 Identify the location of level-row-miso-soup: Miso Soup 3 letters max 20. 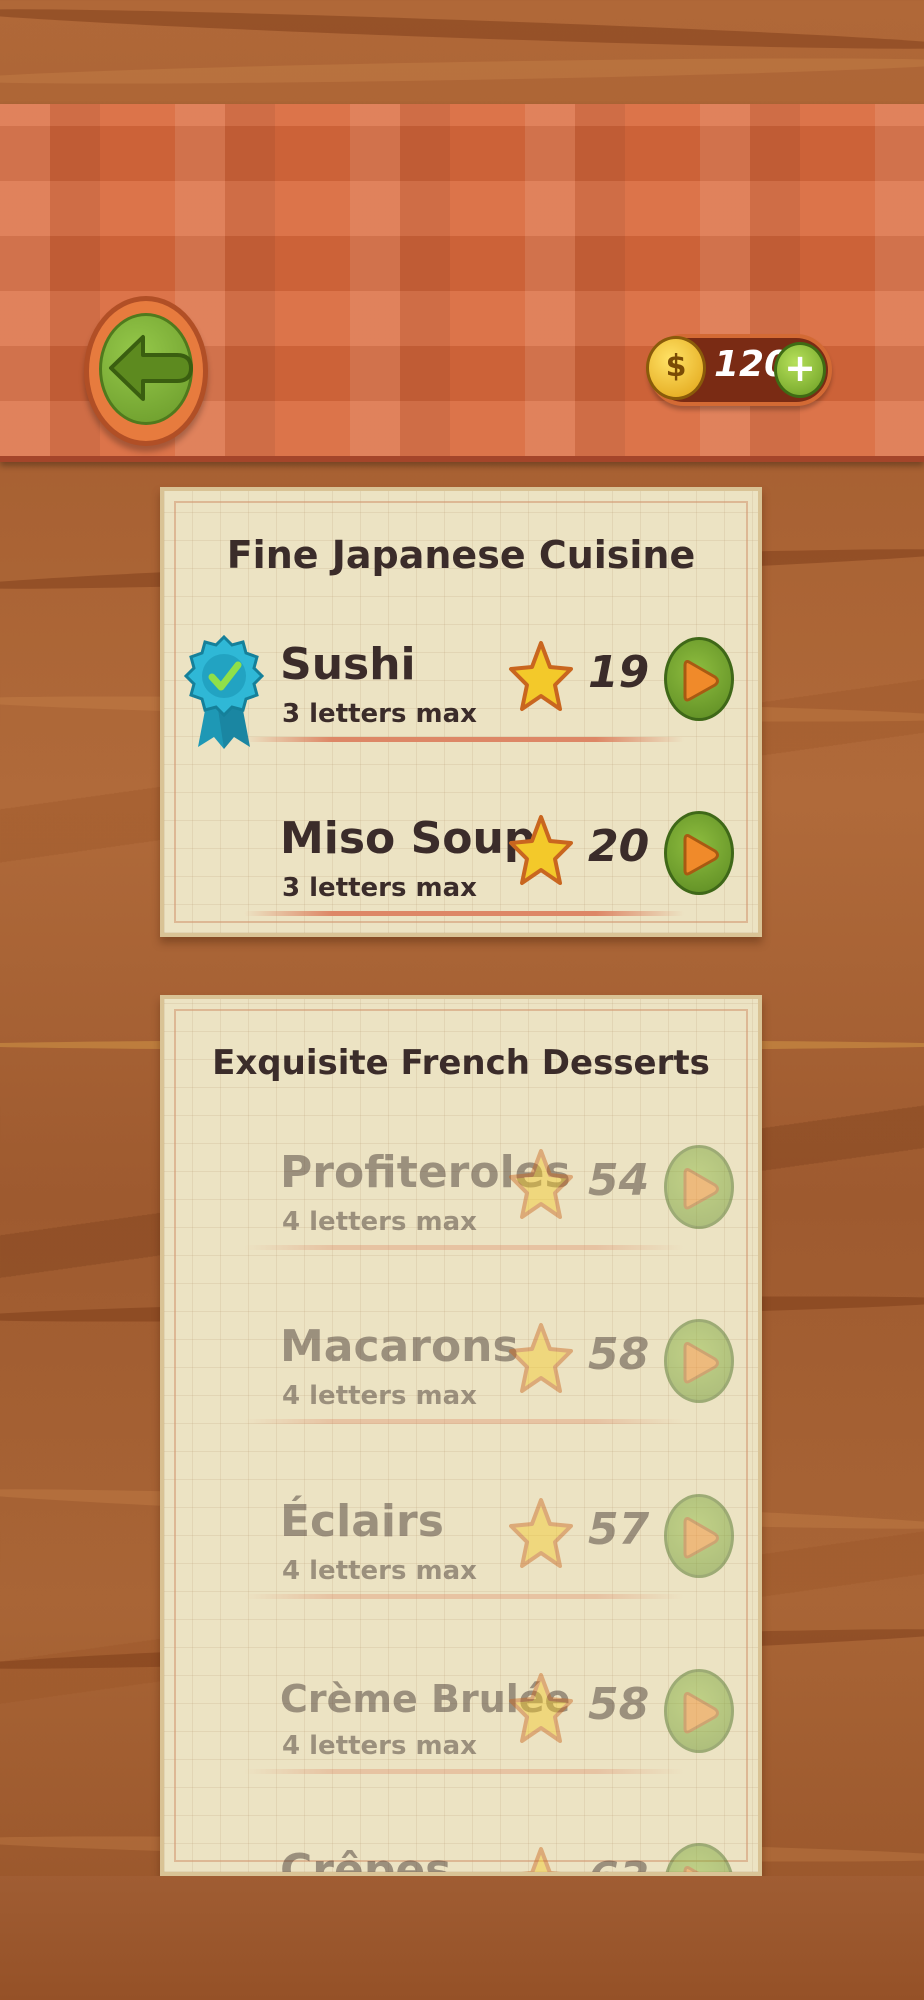
(461, 872).